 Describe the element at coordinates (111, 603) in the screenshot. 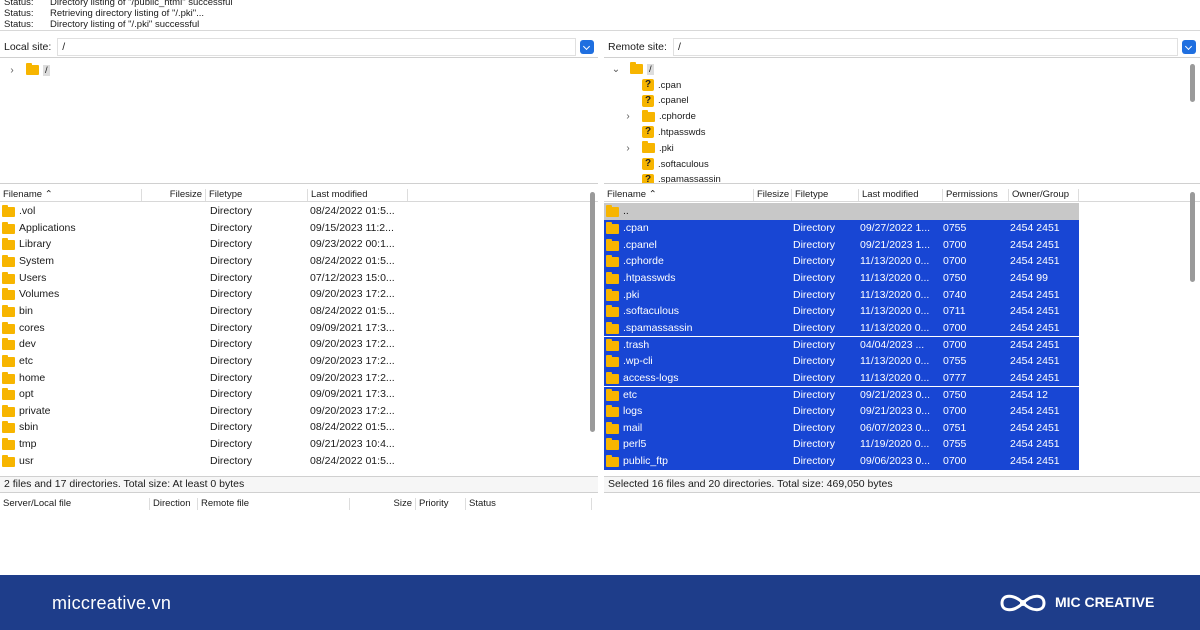

I see `footer-url: miccreative.vn` at that location.